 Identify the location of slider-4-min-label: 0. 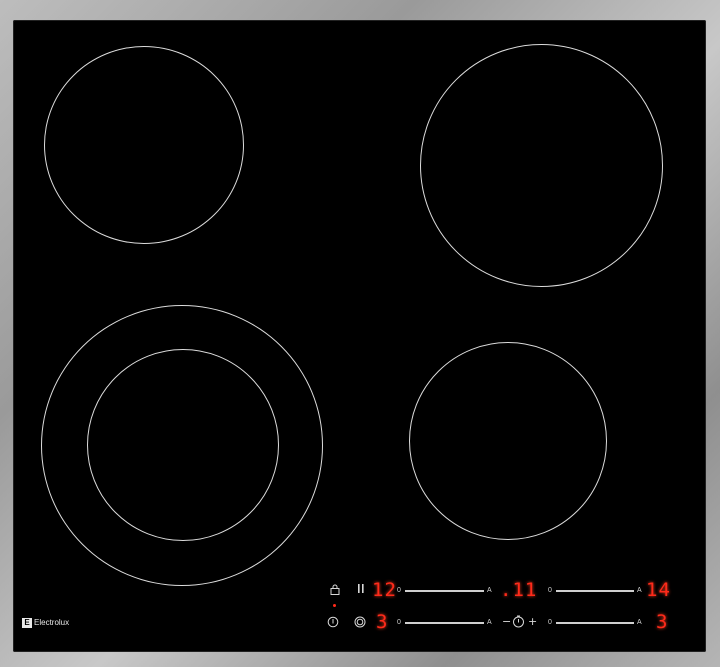
(550, 622).